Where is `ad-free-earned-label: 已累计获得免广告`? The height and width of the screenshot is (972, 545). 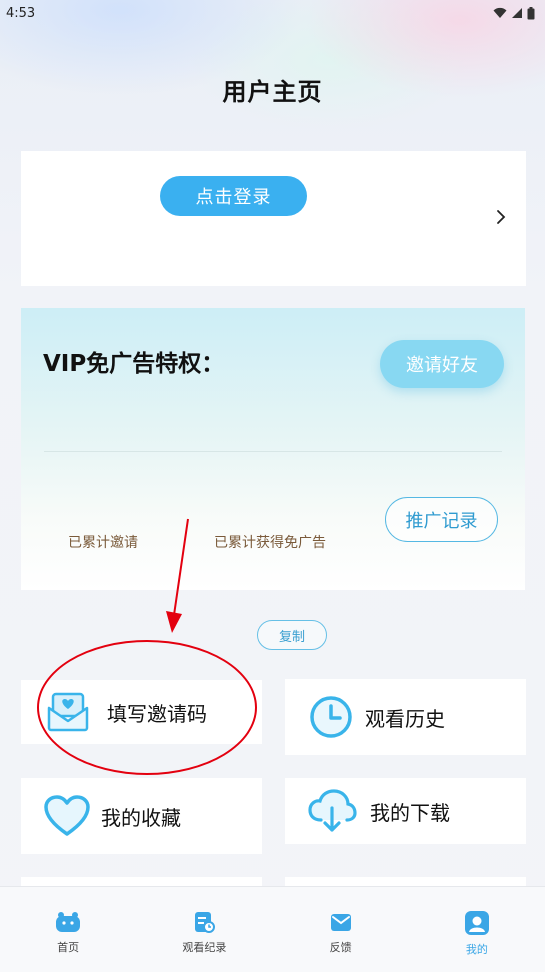
ad-free-earned-label: 已累计获得免广告 is located at coordinates (270, 543).